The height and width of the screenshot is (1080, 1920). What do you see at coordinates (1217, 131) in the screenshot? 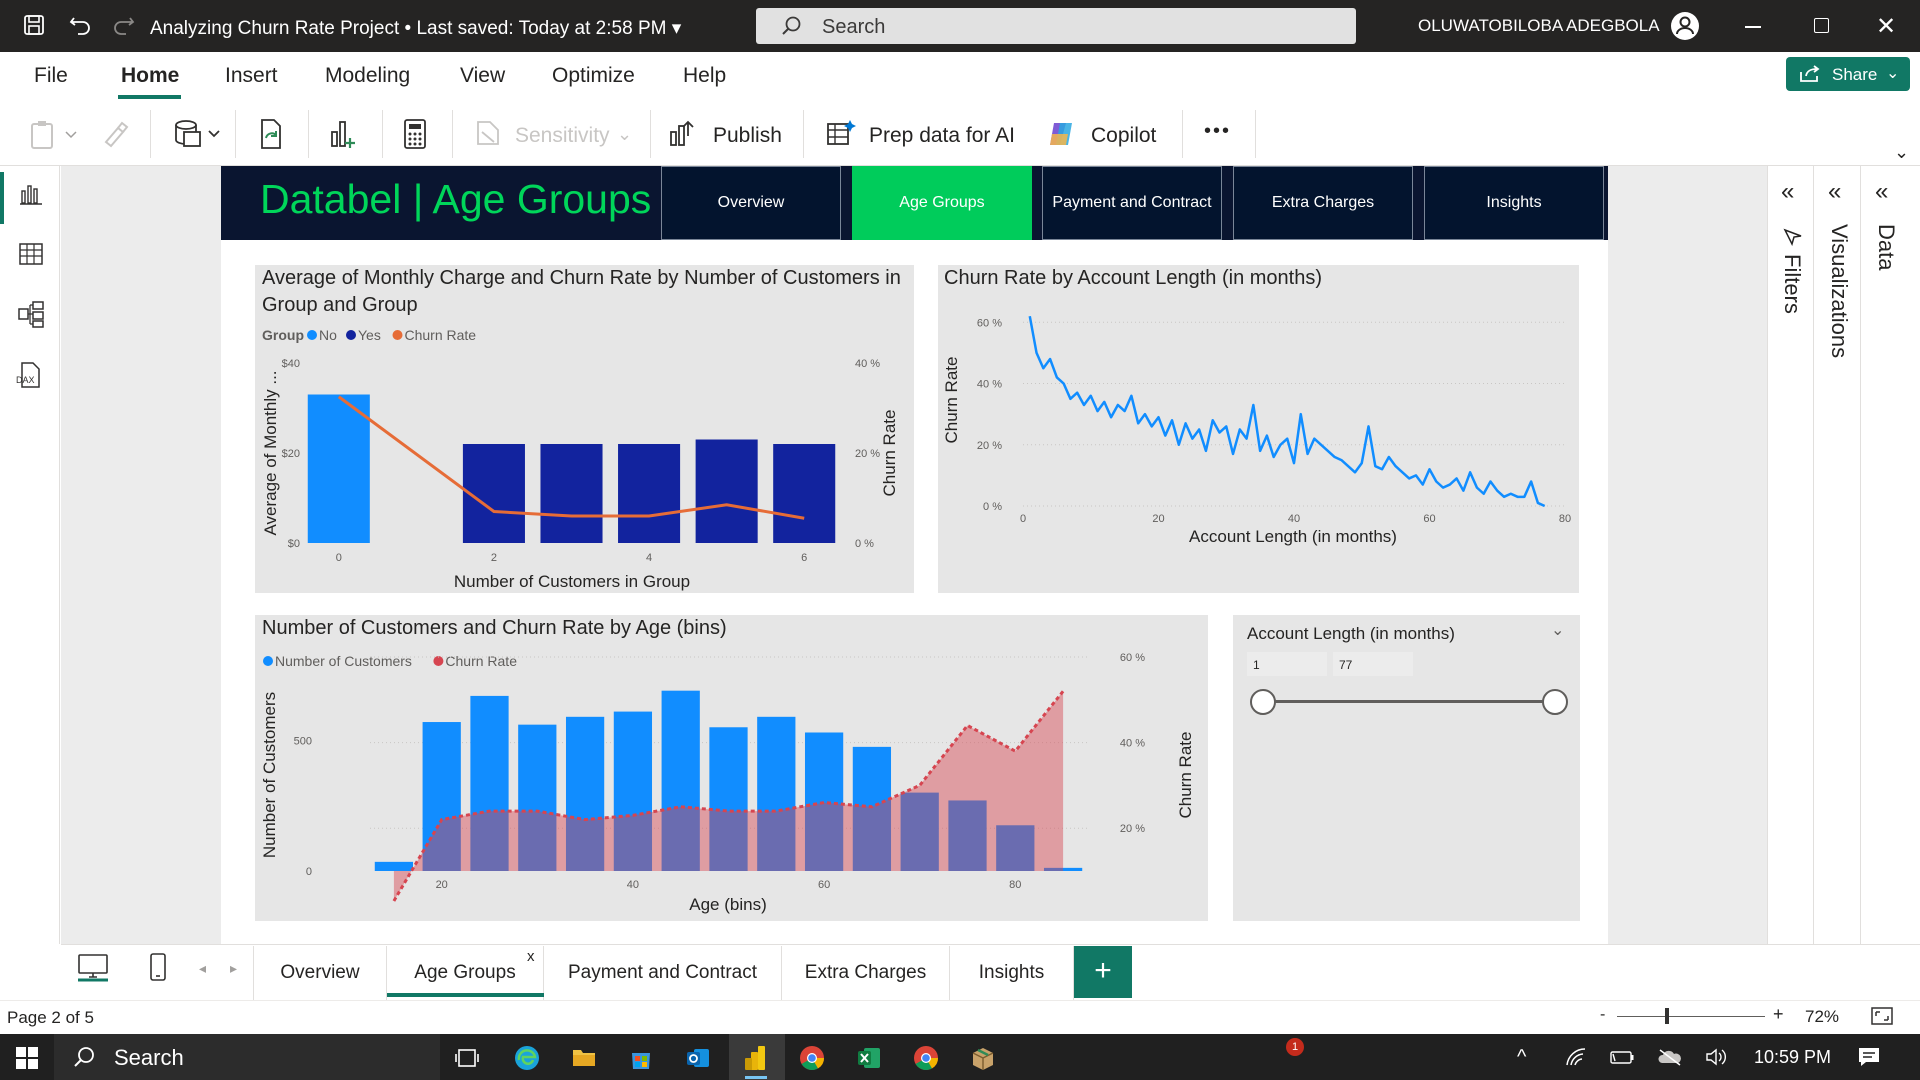
I see `more-options-icon: •••` at bounding box center [1217, 131].